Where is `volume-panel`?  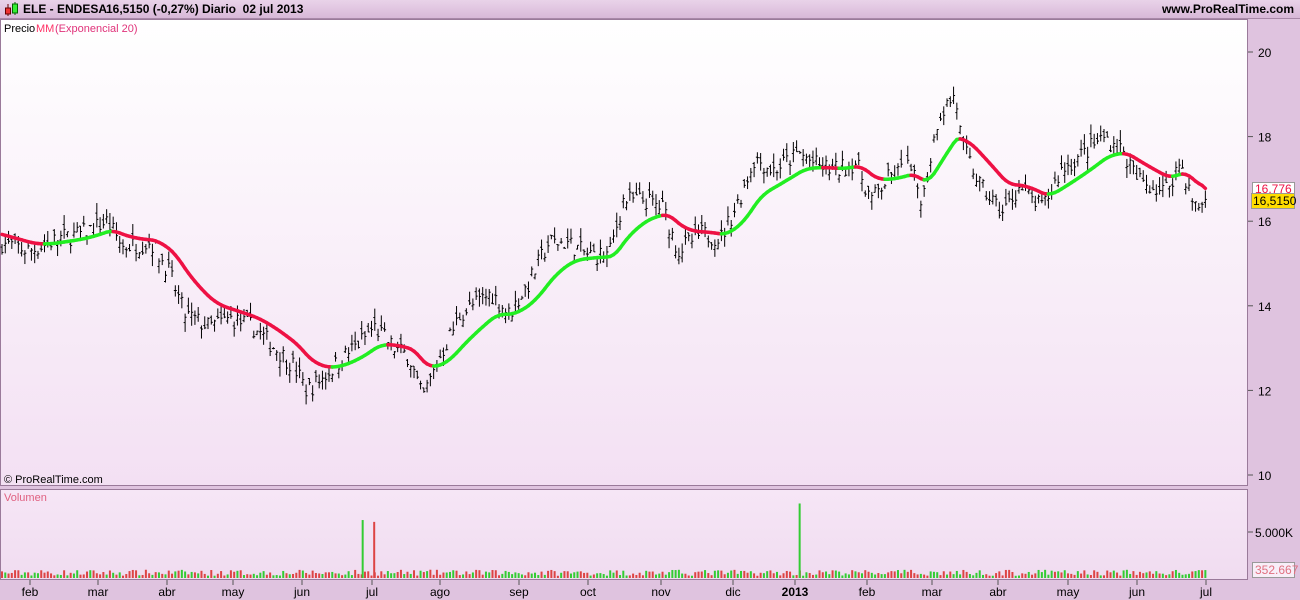
volume-panel is located at coordinates (624, 534).